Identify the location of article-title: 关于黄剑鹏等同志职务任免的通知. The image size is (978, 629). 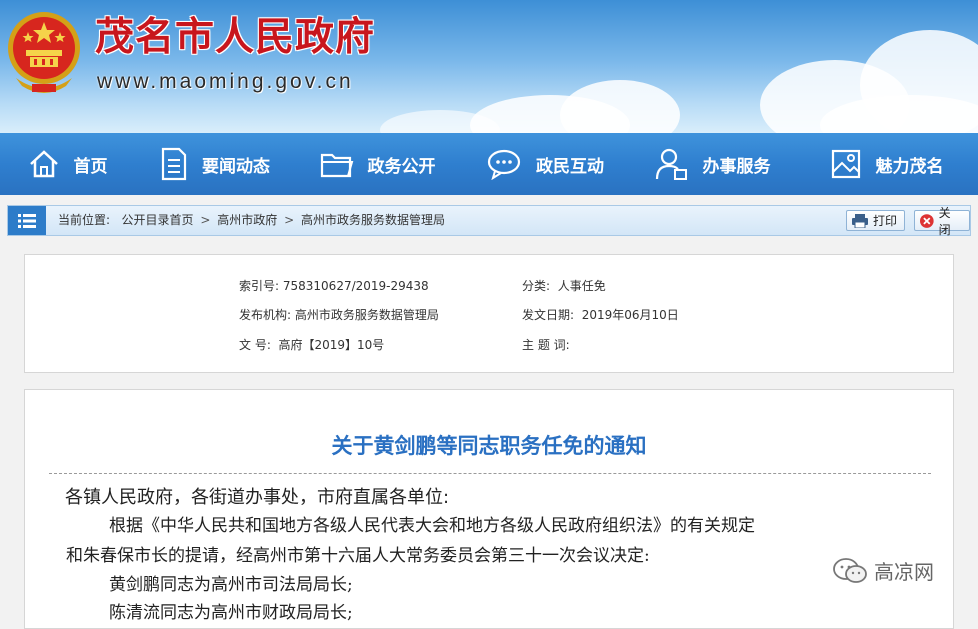
(489, 446).